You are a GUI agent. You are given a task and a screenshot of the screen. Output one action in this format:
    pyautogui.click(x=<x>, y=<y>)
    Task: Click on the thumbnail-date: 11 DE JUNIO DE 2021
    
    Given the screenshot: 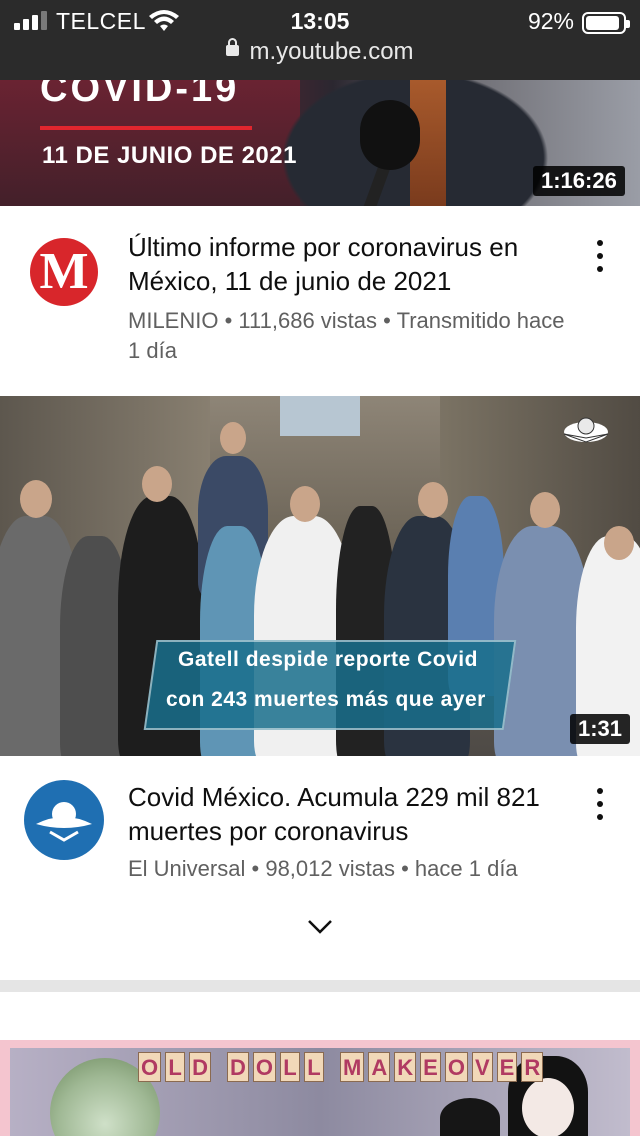 What is the action you would take?
    pyautogui.click(x=169, y=155)
    